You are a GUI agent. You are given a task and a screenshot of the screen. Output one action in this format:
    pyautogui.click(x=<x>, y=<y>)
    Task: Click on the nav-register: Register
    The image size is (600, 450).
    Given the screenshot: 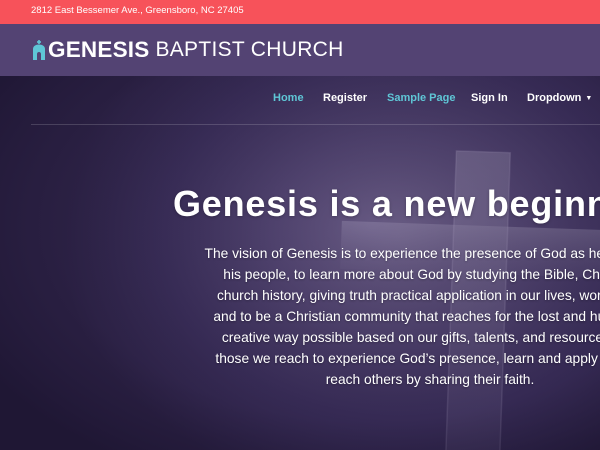 What is the action you would take?
    pyautogui.click(x=345, y=98)
    